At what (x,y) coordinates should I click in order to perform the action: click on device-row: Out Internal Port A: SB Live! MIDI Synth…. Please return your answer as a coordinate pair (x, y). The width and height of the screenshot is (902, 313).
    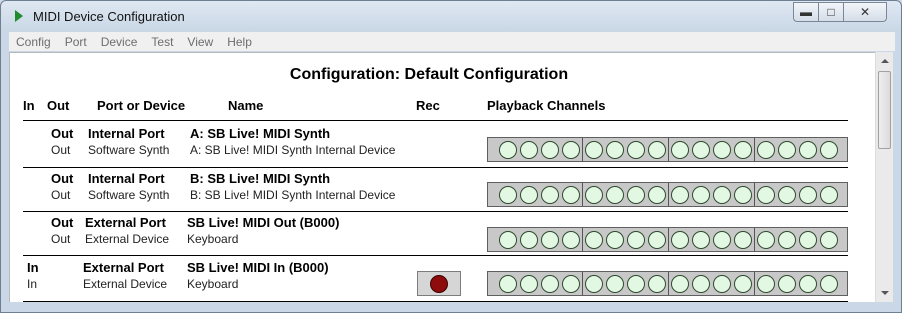
    Looking at the image, I should click on (442, 146).